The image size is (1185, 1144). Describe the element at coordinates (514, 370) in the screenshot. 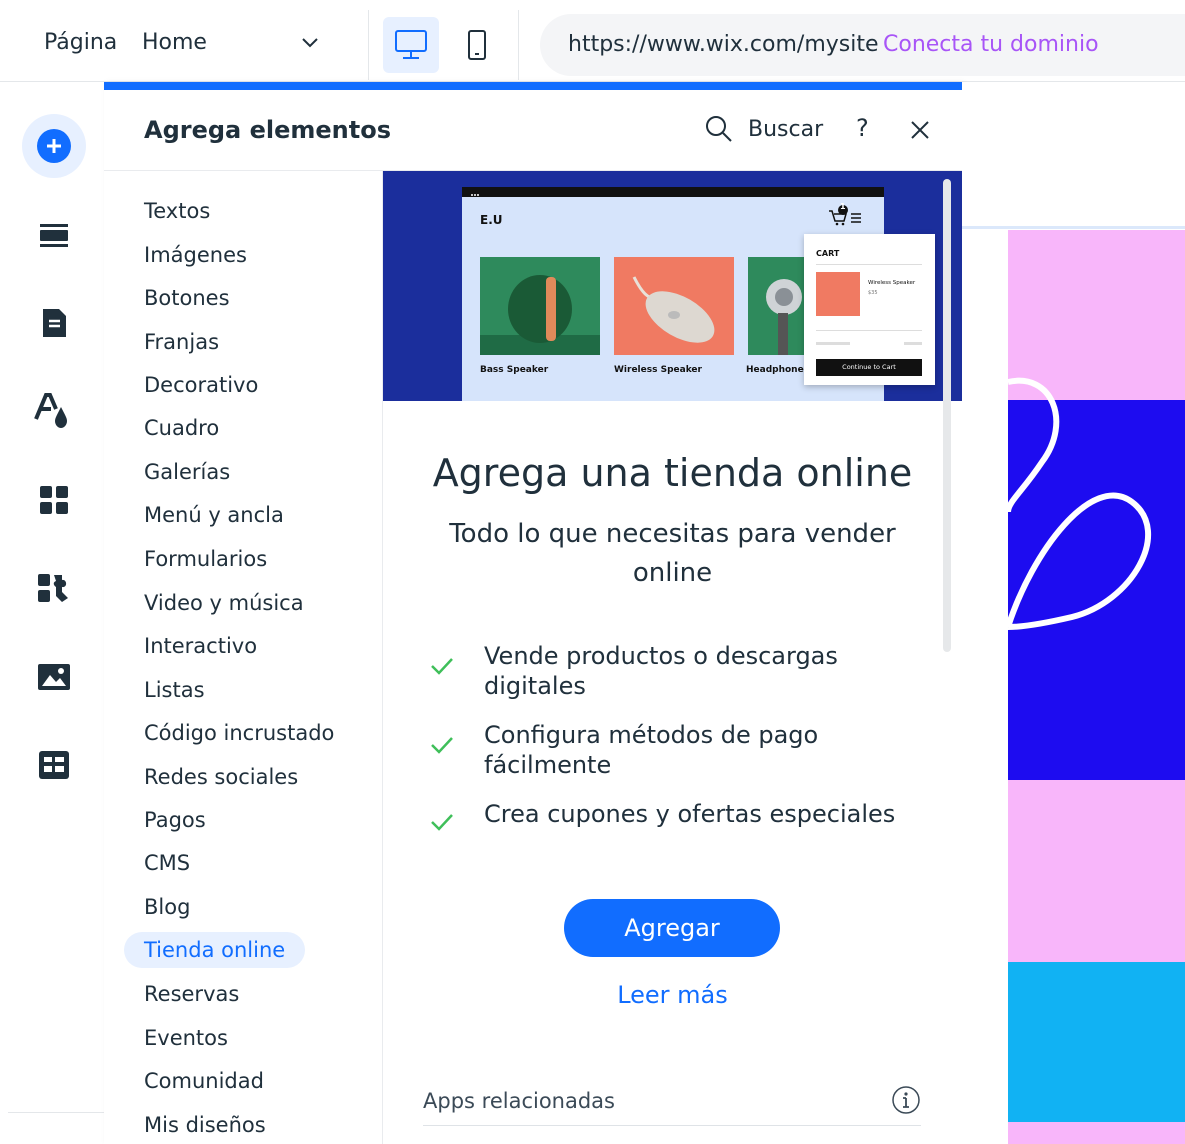

I see `product-label: Bass Speaker` at that location.